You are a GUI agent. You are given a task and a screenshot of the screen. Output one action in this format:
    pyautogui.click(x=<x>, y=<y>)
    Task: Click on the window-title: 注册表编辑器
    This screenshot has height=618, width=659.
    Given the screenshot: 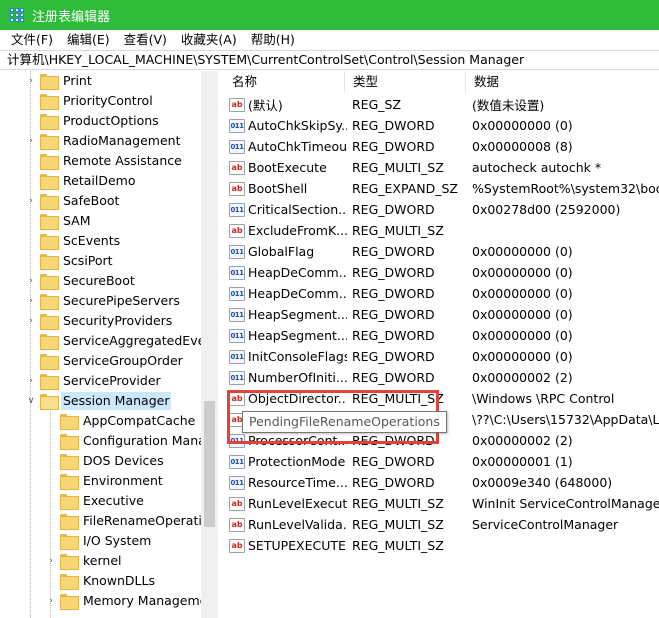 What is the action you would take?
    pyautogui.click(x=71, y=17)
    